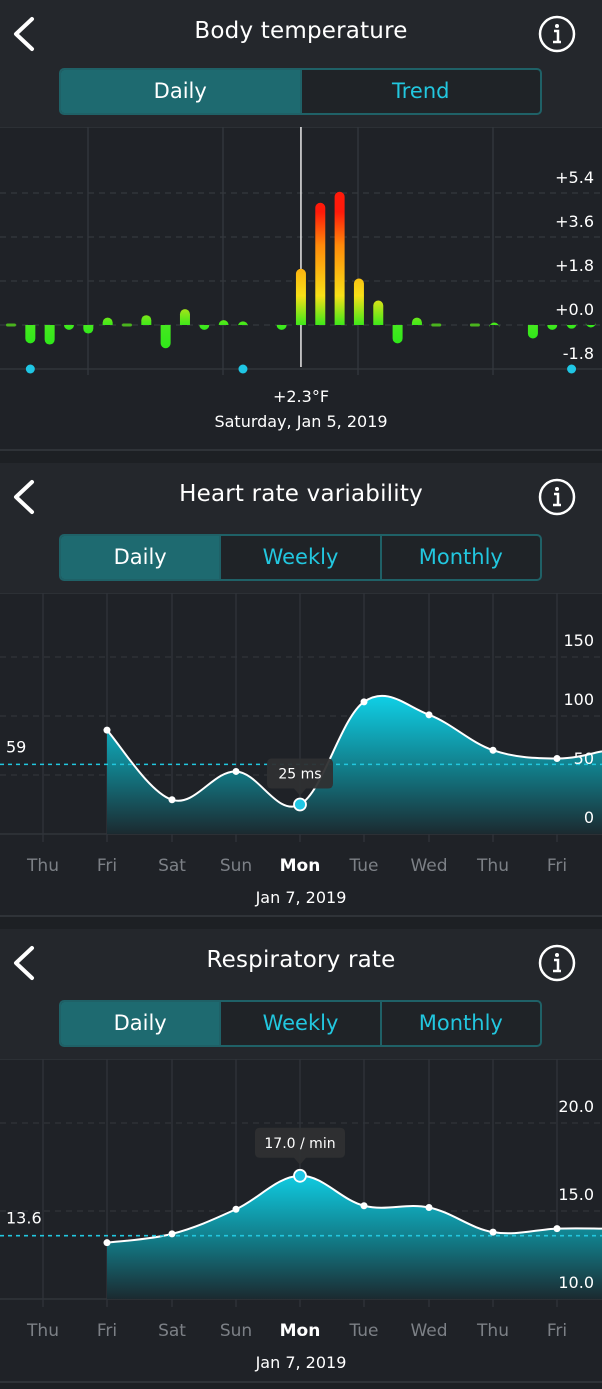  I want to click on section-title: Heart rate variability, so click(301, 494).